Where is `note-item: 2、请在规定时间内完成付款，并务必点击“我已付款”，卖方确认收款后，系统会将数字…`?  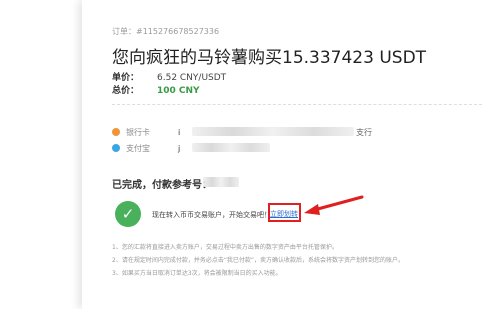 note-item: 2、请在规定时间内完成付款，并务必点击“我已付款”，卖方确认收款后，系统会将数字… is located at coordinates (258, 260).